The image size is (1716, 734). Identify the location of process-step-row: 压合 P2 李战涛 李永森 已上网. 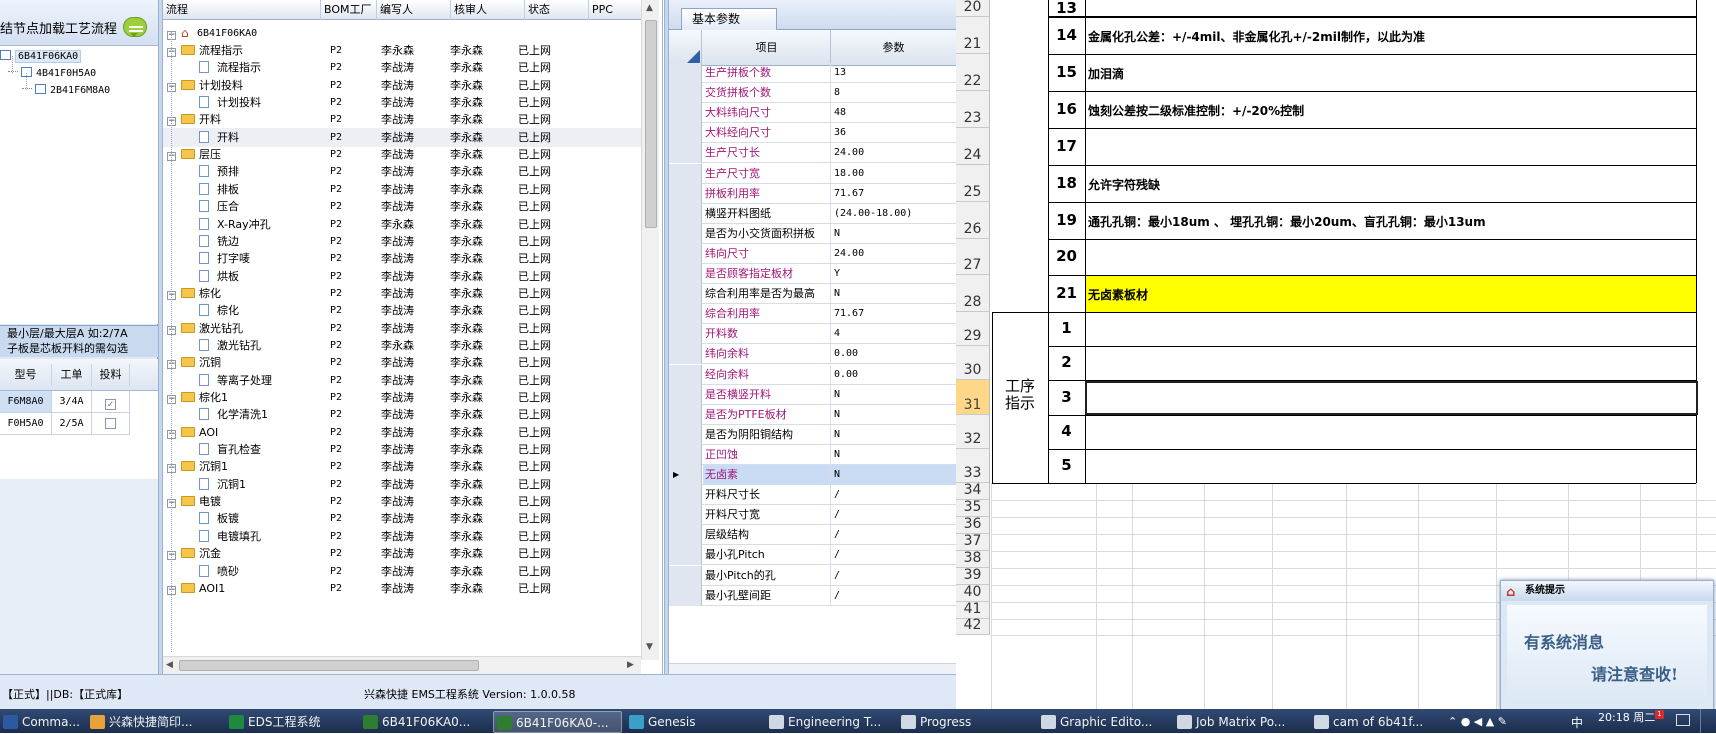
(402, 206).